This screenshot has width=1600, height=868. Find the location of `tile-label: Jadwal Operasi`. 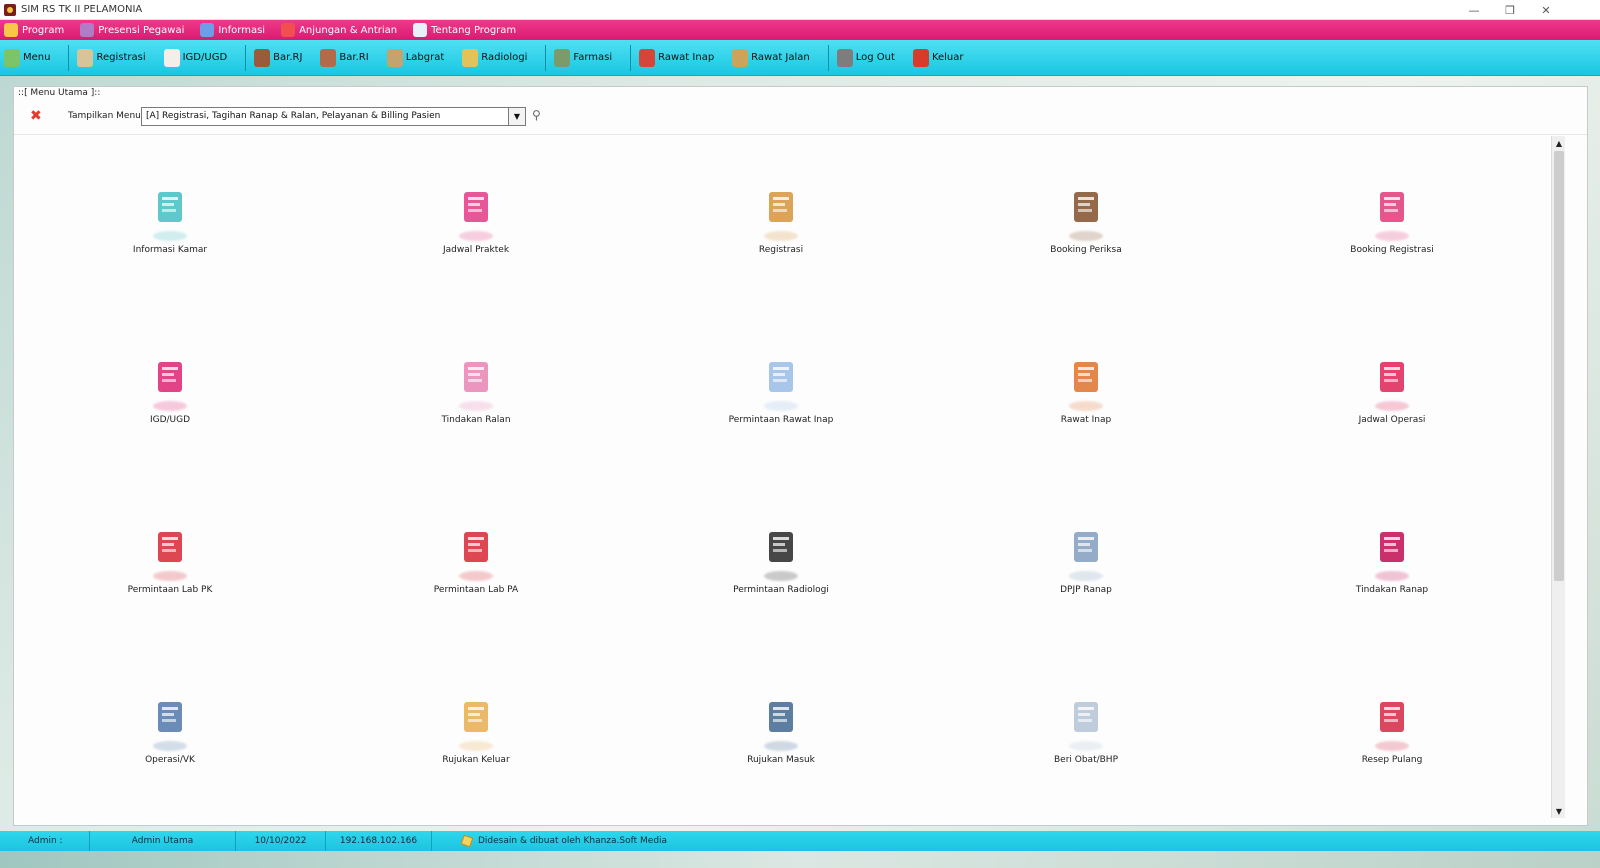

tile-label: Jadwal Operasi is located at coordinates (1392, 420).